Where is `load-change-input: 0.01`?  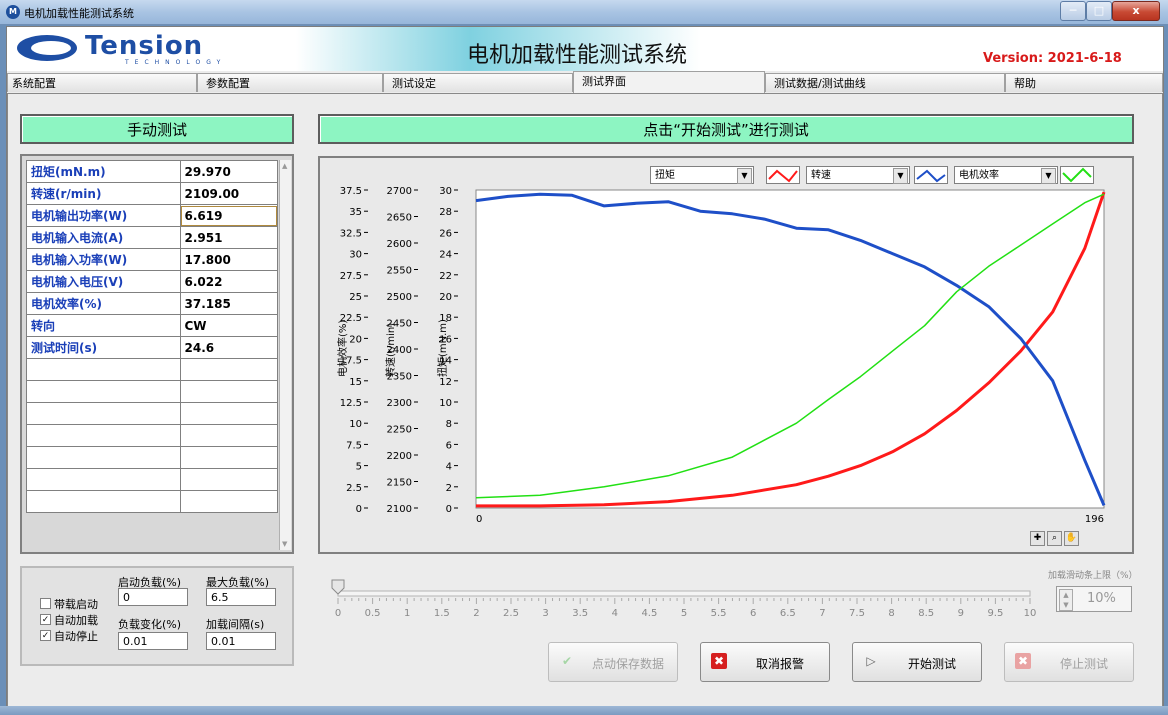 load-change-input: 0.01 is located at coordinates (153, 641).